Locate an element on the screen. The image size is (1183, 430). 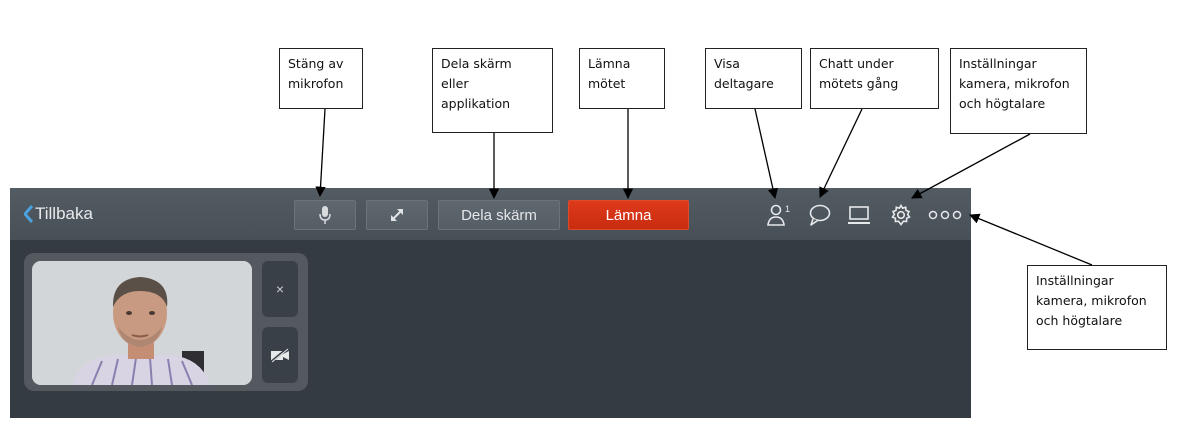
arrow-mute is located at coordinates (320, 153).